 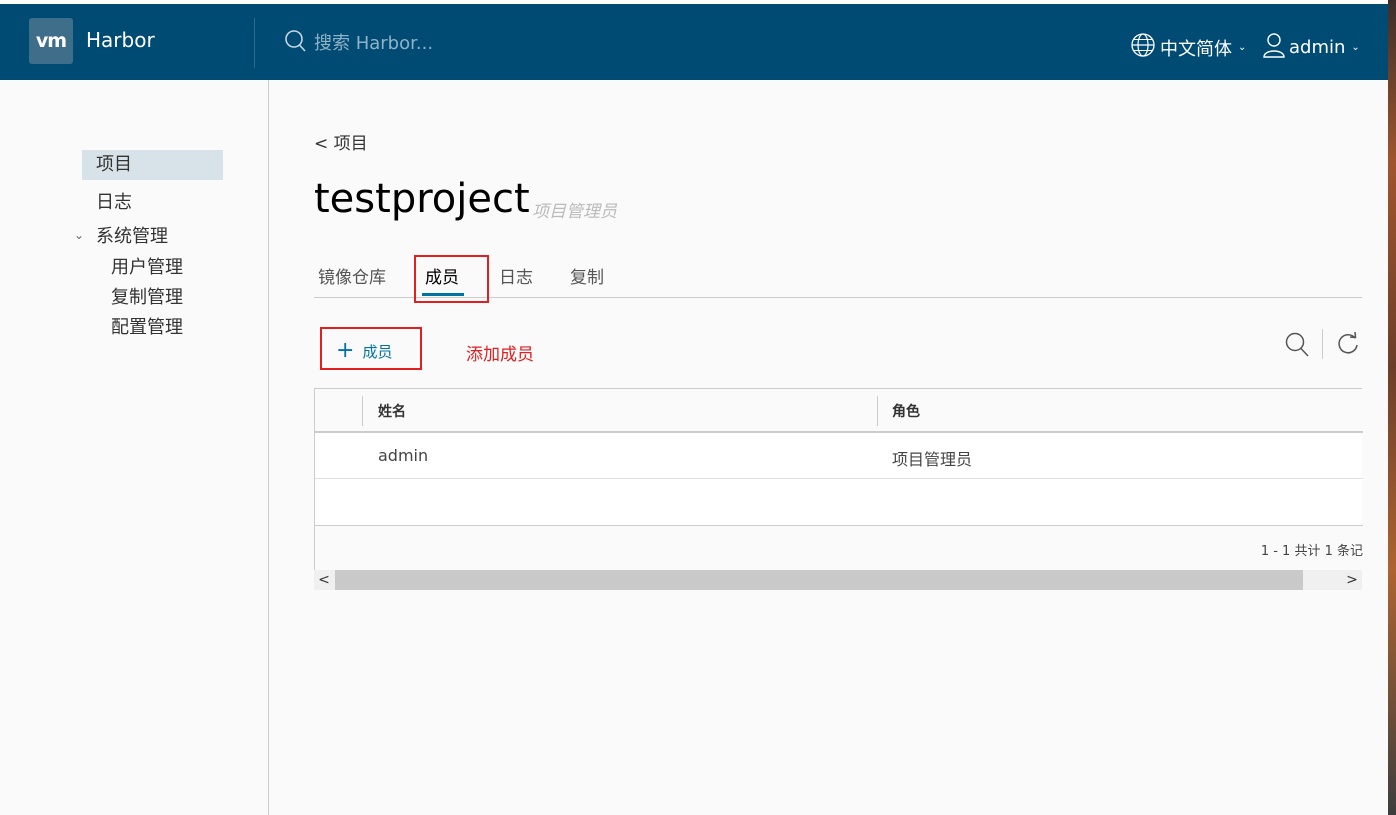 What do you see at coordinates (1392, 407) in the screenshot?
I see `desktop-background-strip` at bounding box center [1392, 407].